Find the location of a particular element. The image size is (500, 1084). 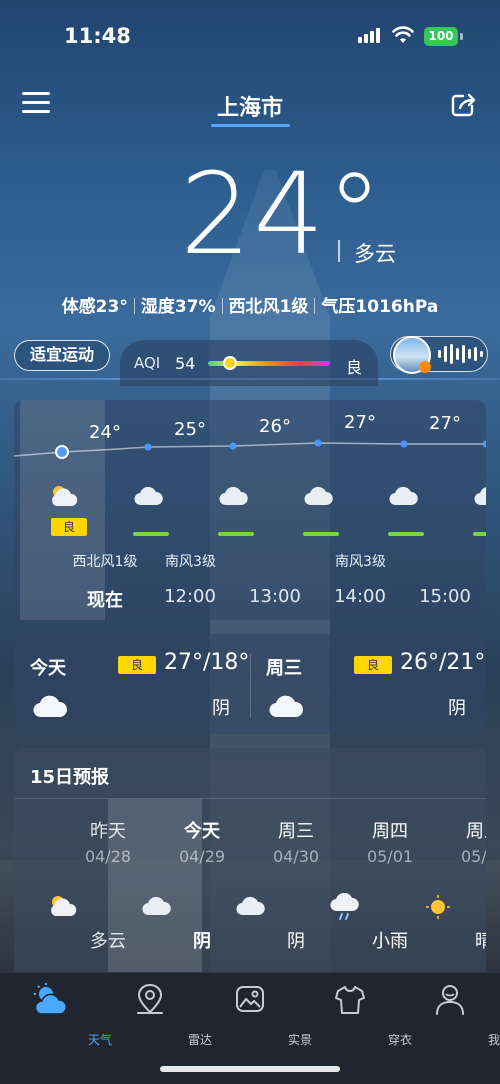

header: 上海市 is located at coordinates (250, 105).